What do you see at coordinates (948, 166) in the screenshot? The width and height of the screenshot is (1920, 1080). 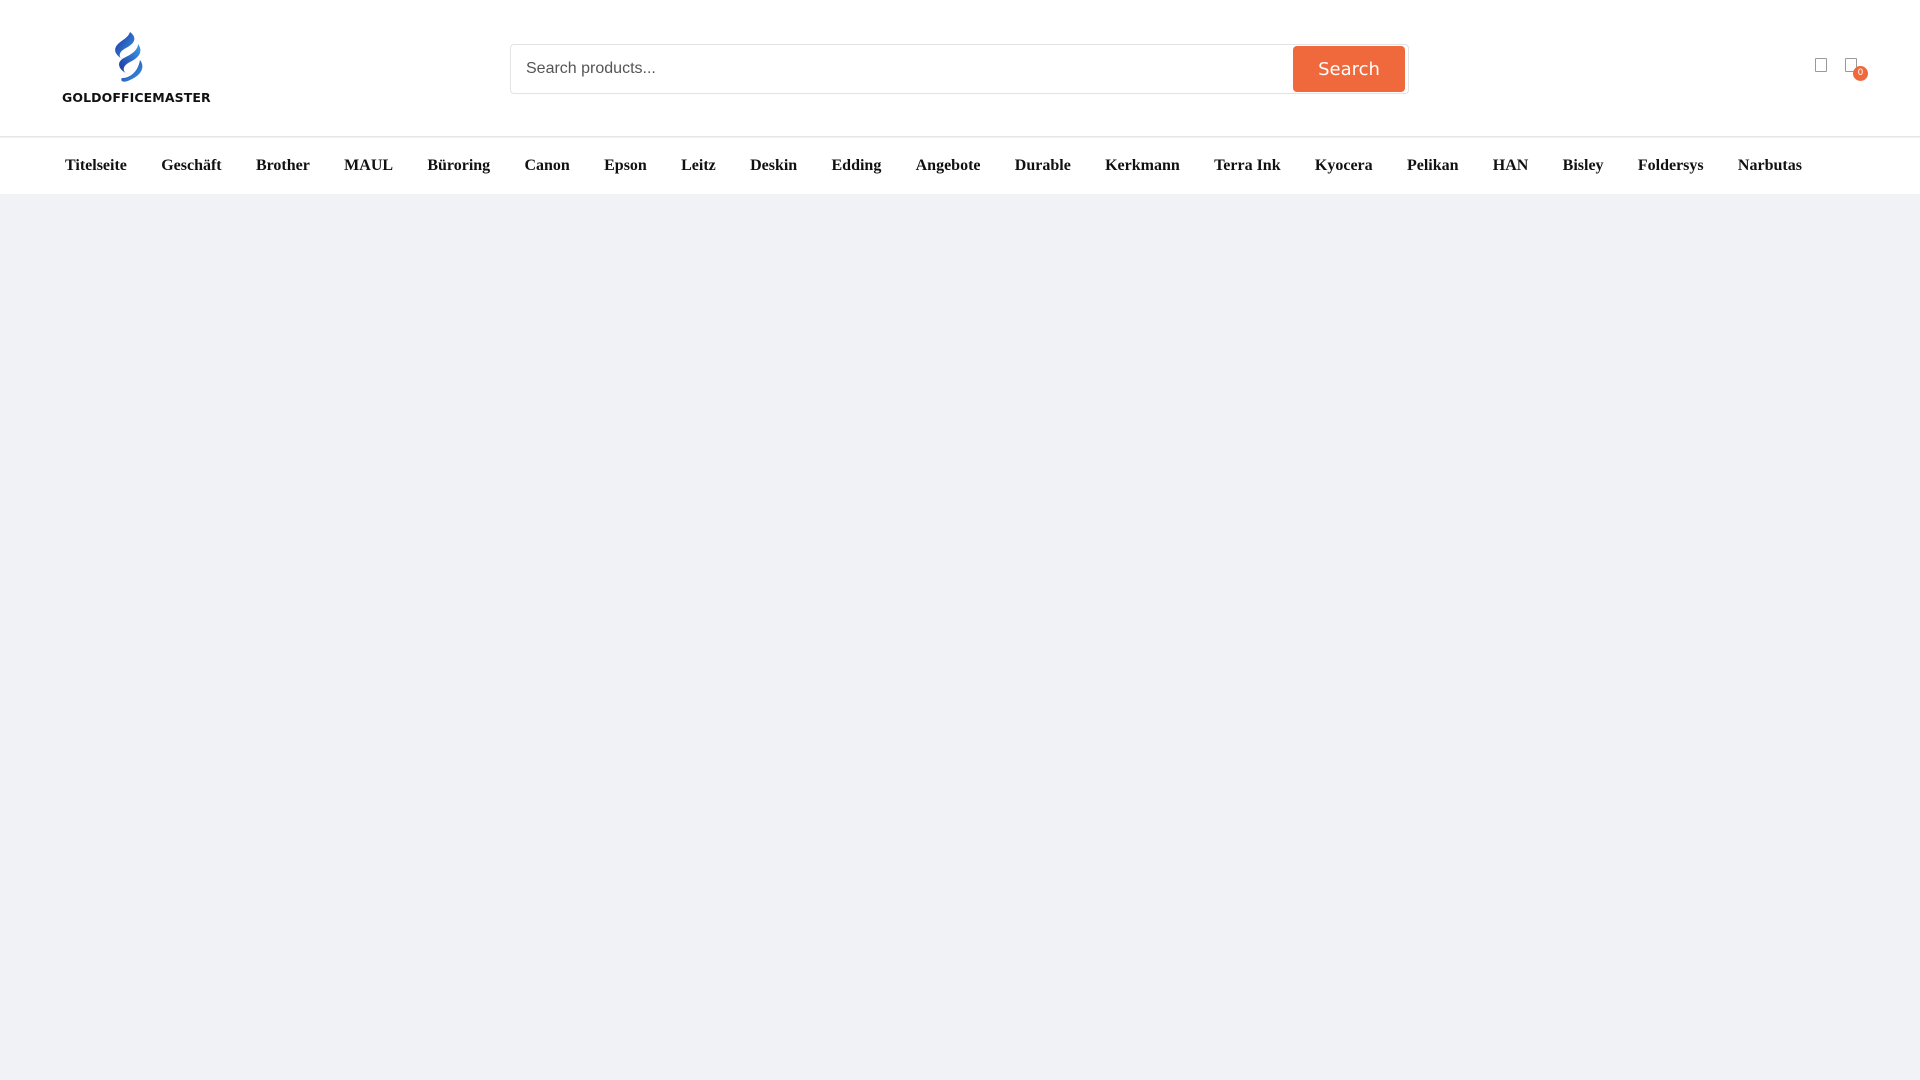 I see `nav-item-angebote: Angebote` at bounding box center [948, 166].